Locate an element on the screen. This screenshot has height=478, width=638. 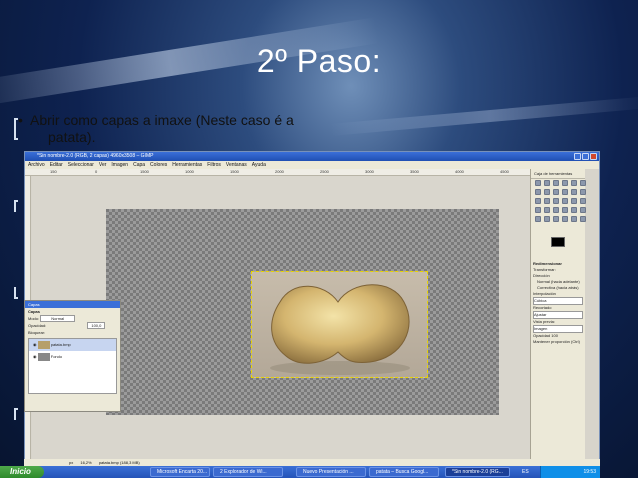
airbrush-icon is located at coordinates (583, 210).